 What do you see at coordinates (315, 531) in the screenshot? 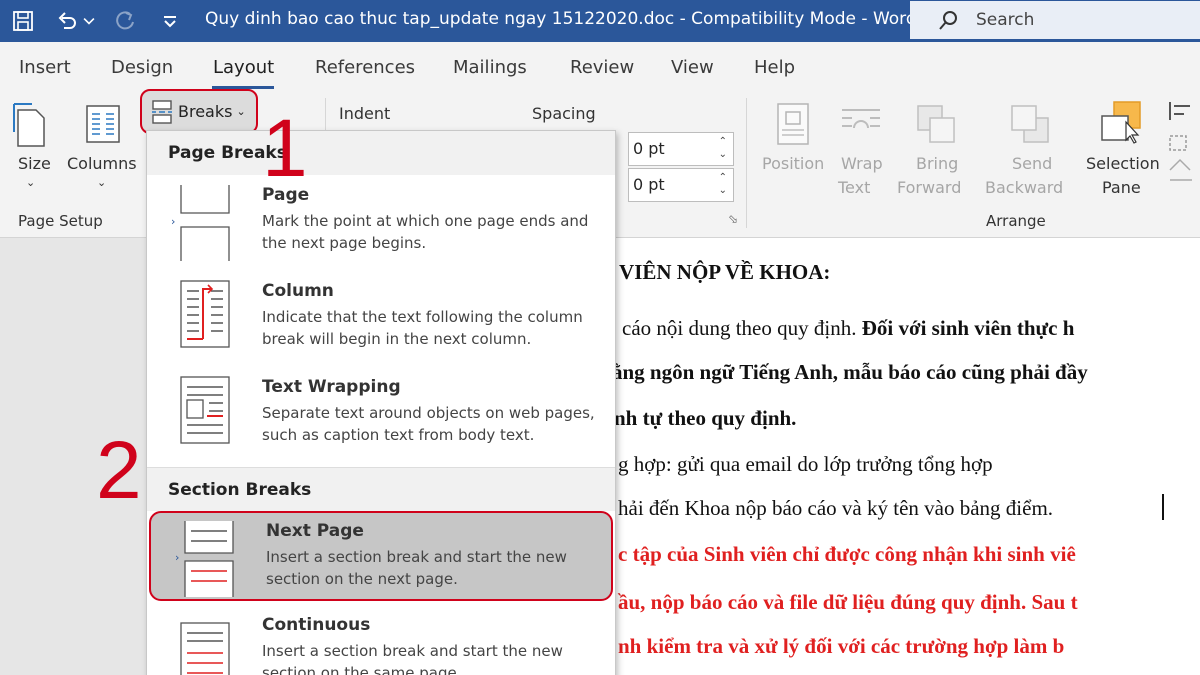
I see `menu-item-title: Next Page` at bounding box center [315, 531].